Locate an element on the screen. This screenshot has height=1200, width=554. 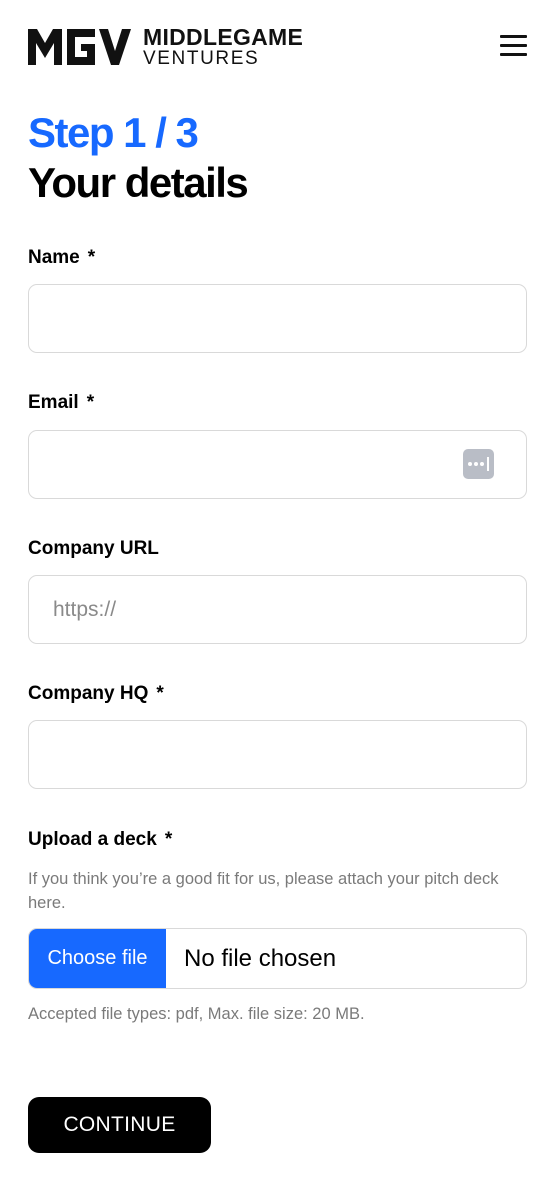
name-label: Name * is located at coordinates (61, 258).